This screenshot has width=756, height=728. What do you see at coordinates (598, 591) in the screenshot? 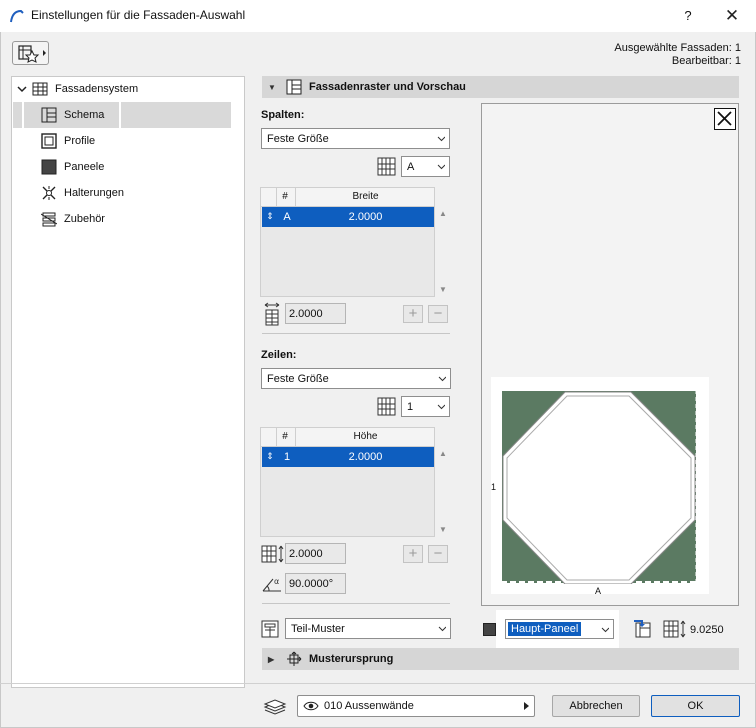
I see `preview-column-label: A` at bounding box center [598, 591].